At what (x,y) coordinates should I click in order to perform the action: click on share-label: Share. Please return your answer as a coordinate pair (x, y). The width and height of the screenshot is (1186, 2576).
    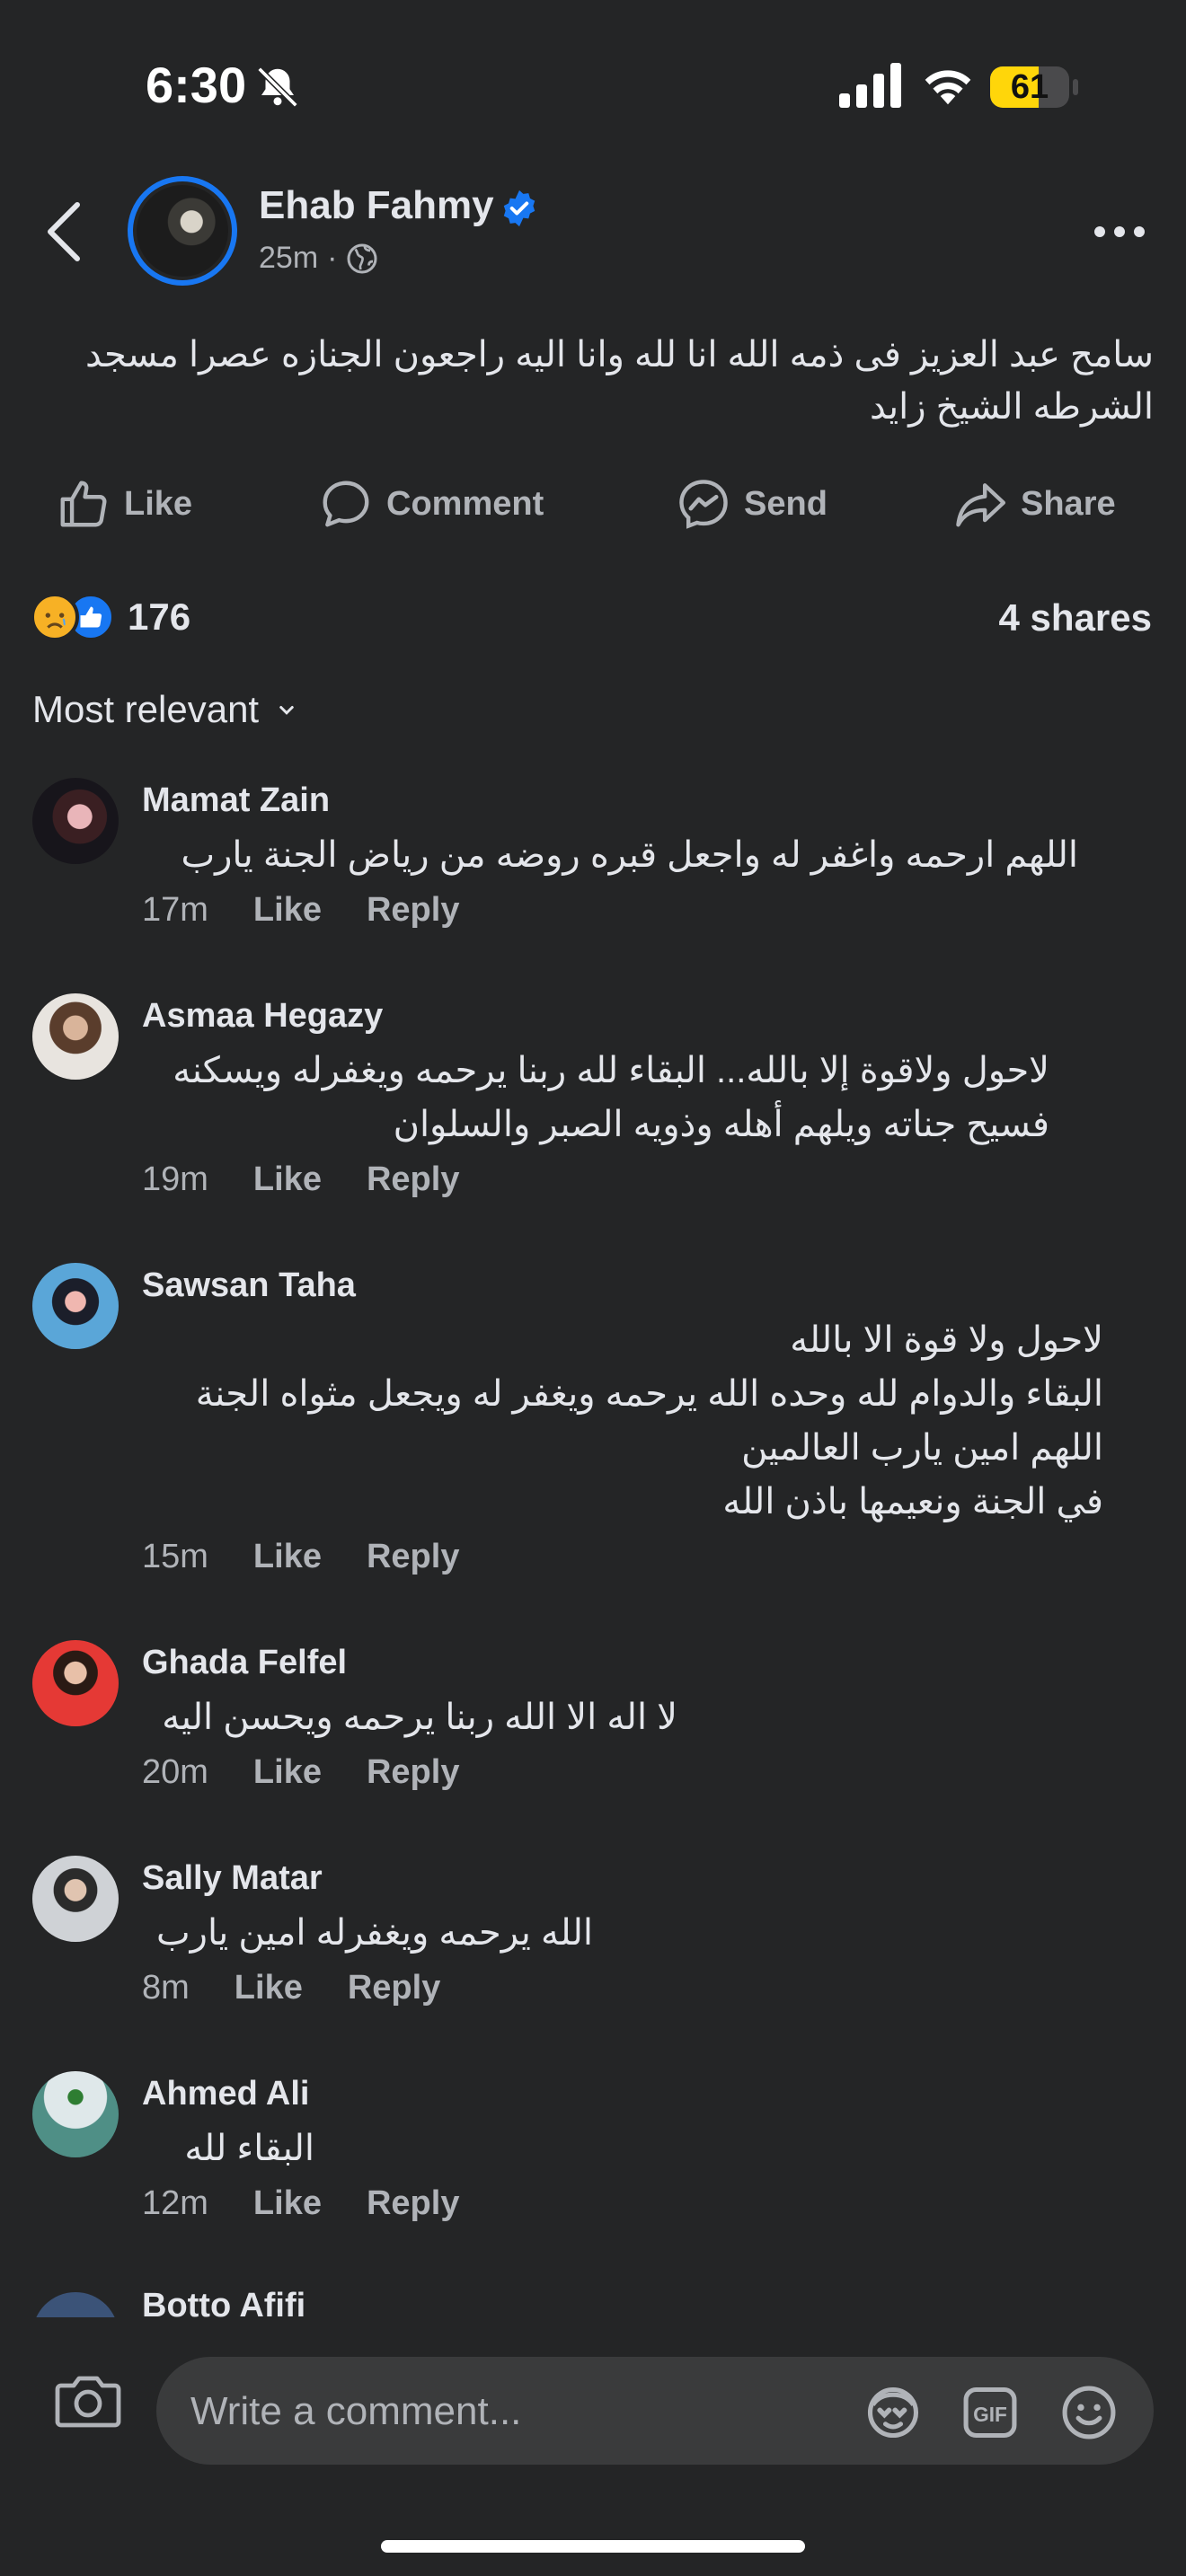
    Looking at the image, I should click on (1068, 503).